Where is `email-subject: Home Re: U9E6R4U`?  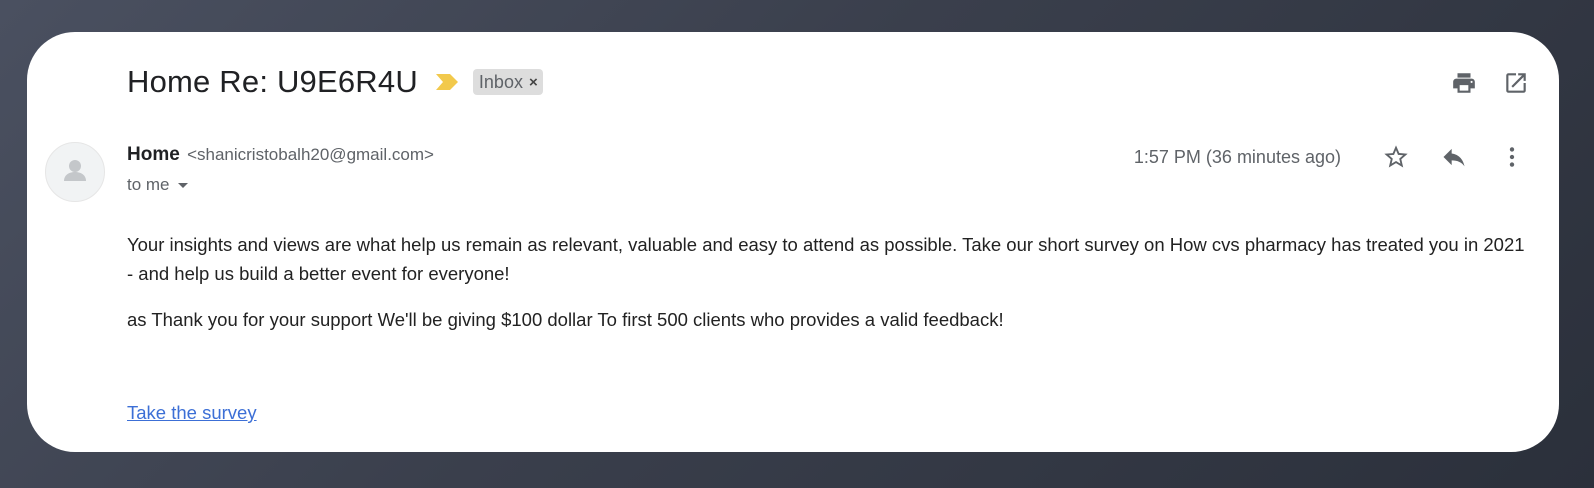 email-subject: Home Re: U9E6R4U is located at coordinates (272, 81).